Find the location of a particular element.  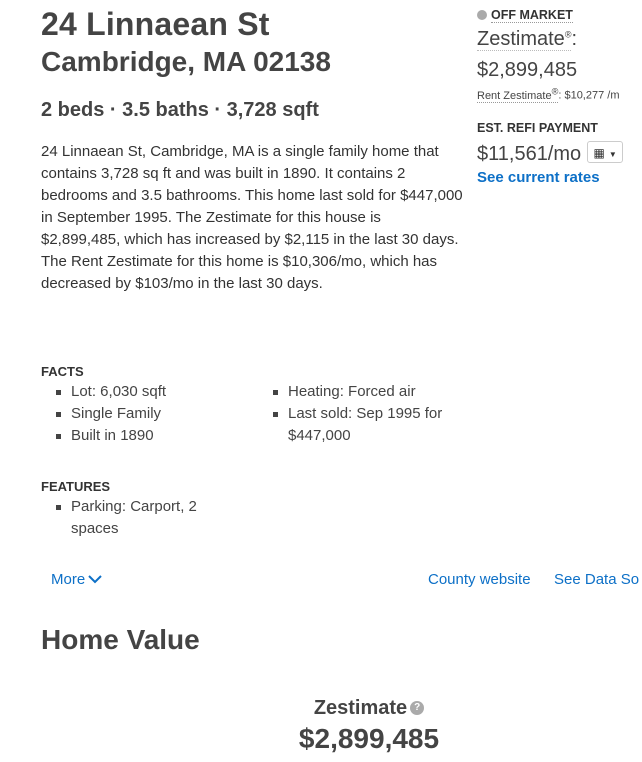

see-current-rates-link: See current rates is located at coordinates (538, 177).